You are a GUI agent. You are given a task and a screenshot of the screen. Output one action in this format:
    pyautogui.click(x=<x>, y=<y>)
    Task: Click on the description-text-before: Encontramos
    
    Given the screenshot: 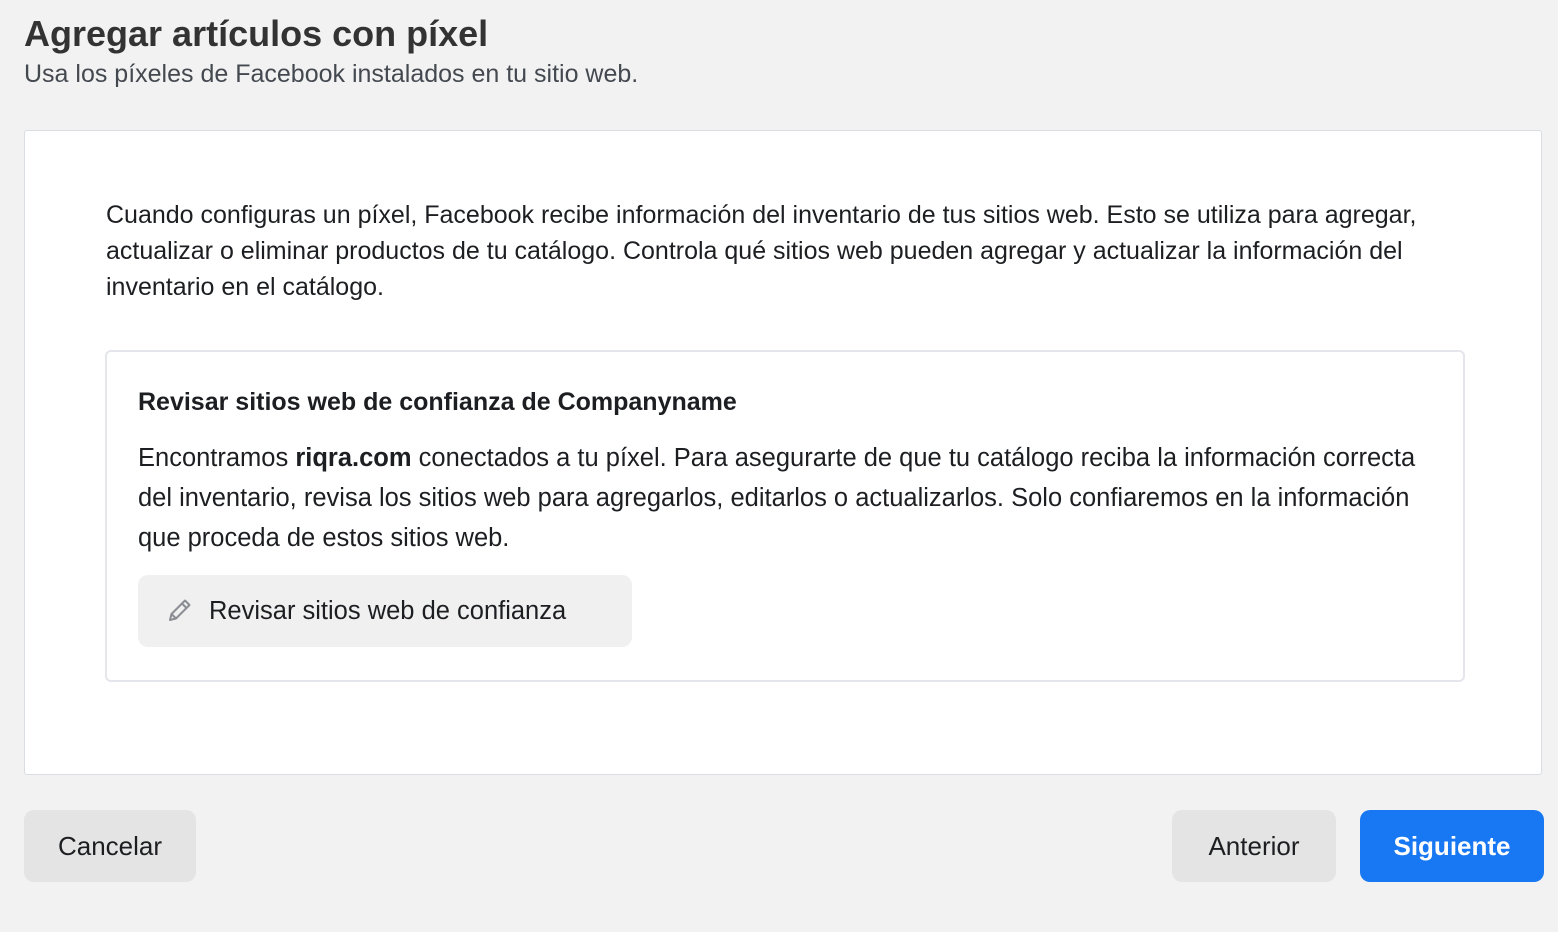 What is the action you would take?
    pyautogui.click(x=217, y=458)
    